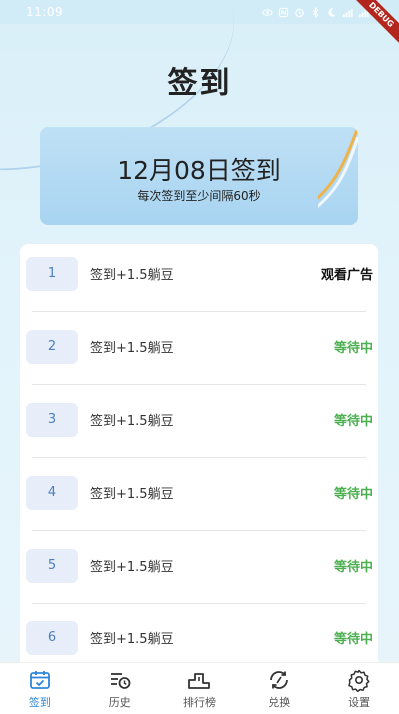 The width and height of the screenshot is (399, 714). What do you see at coordinates (199, 424) in the screenshot?
I see `checkin-row: 3 签到+1.5躺豆 等待中` at bounding box center [199, 424].